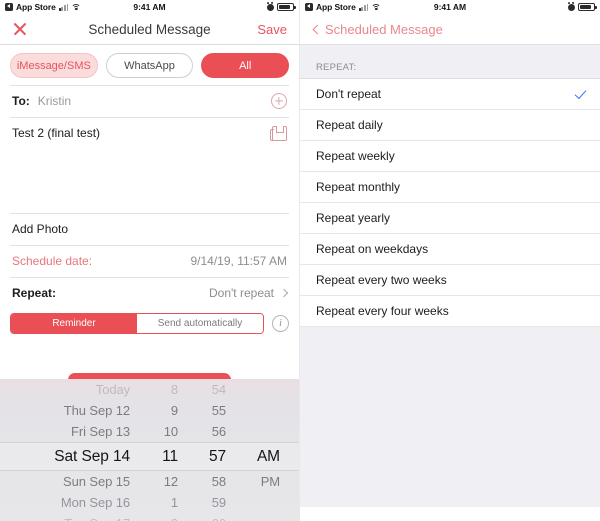  Describe the element at coordinates (149, 481) in the screenshot. I see `picker-row: Sun Sep 15 12 58 PM` at that location.